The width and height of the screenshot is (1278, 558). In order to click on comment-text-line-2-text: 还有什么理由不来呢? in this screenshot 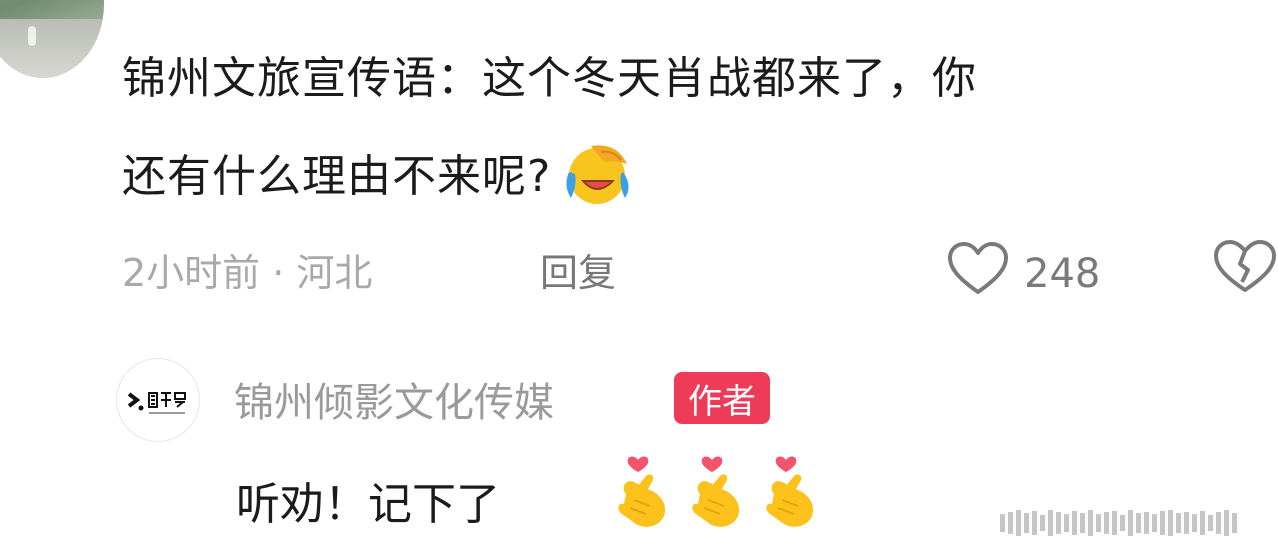, I will do `click(337, 176)`.